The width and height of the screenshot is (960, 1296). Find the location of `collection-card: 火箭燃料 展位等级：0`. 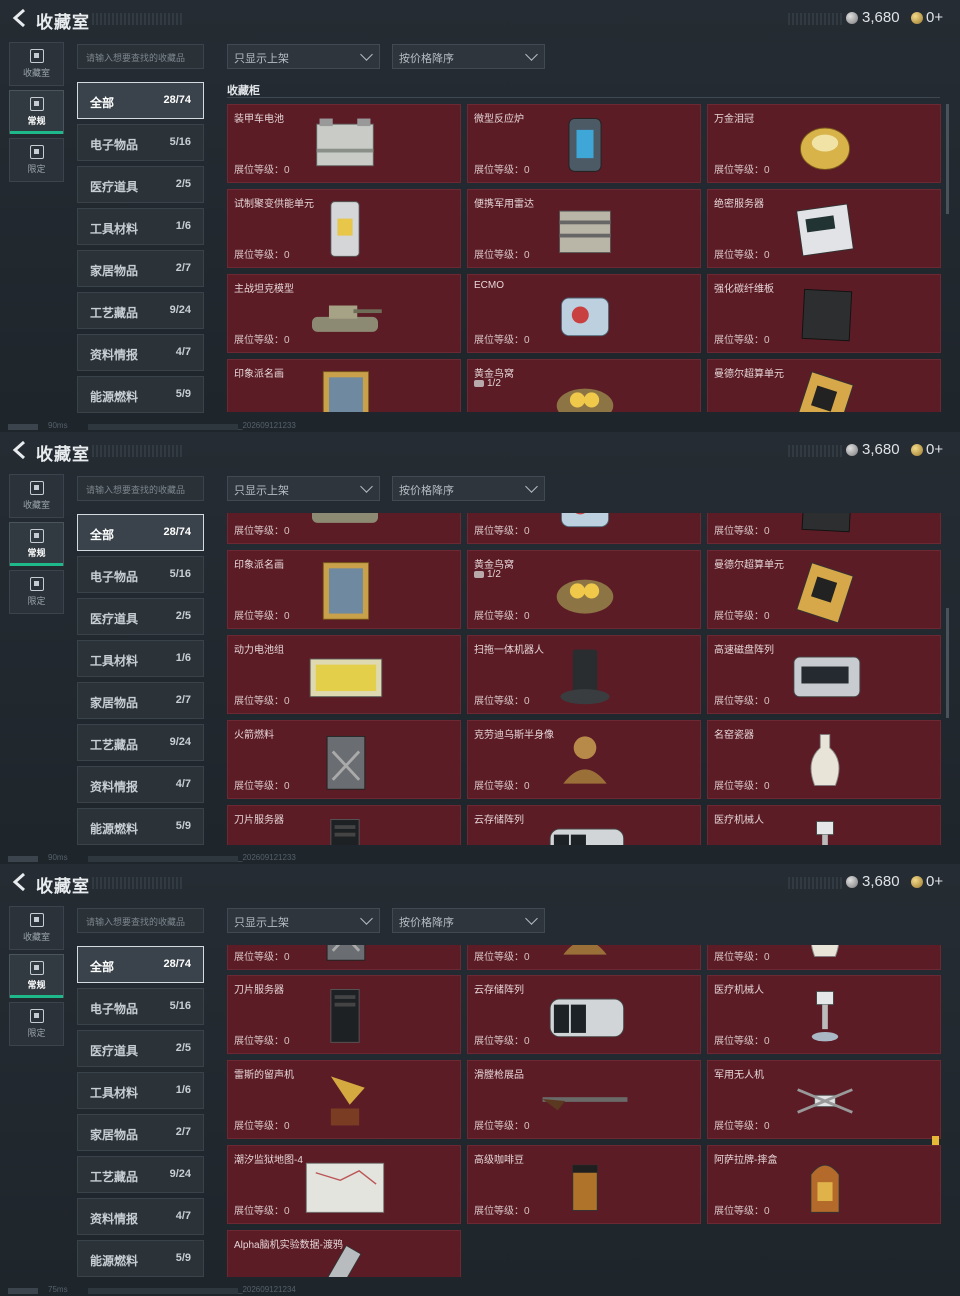

collection-card: 火箭燃料 展位等级：0 is located at coordinates (344, 759).